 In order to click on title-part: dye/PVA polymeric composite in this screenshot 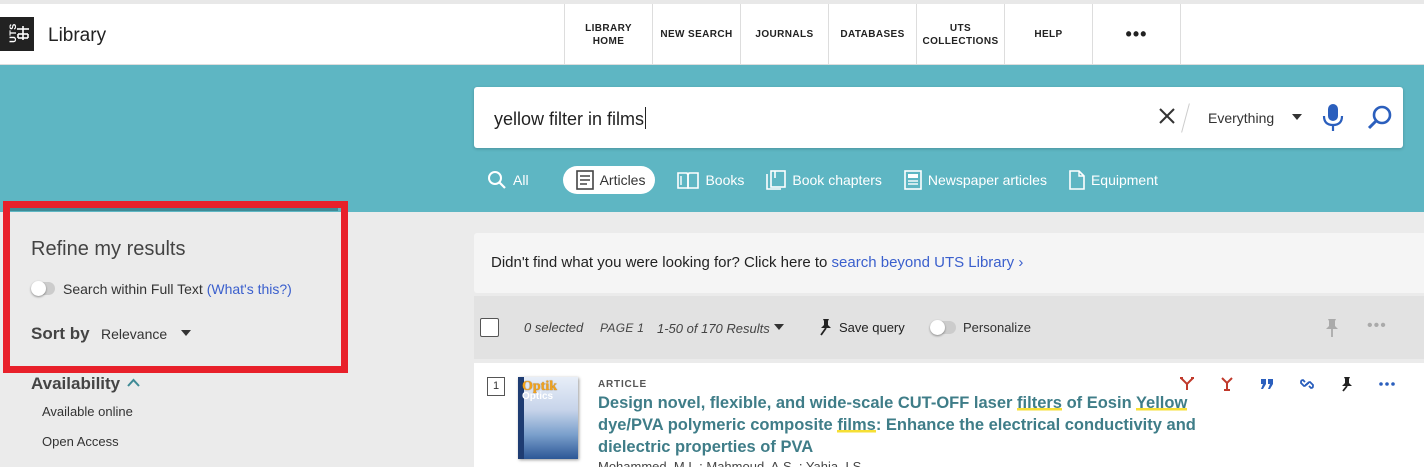, I will do `click(718, 425)`.